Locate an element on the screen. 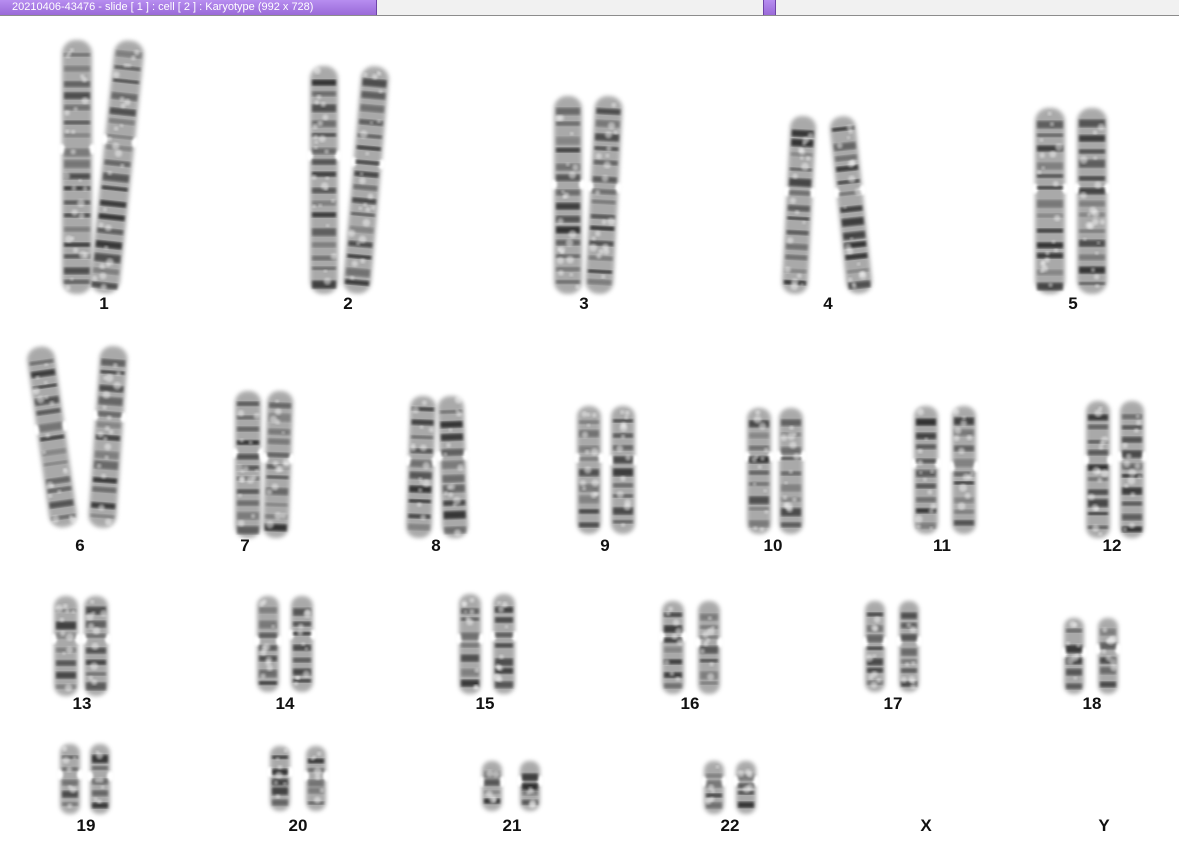 Image resolution: width=1179 pixels, height=864 pixels. chromosome-label-2: 2 is located at coordinates (347, 303).